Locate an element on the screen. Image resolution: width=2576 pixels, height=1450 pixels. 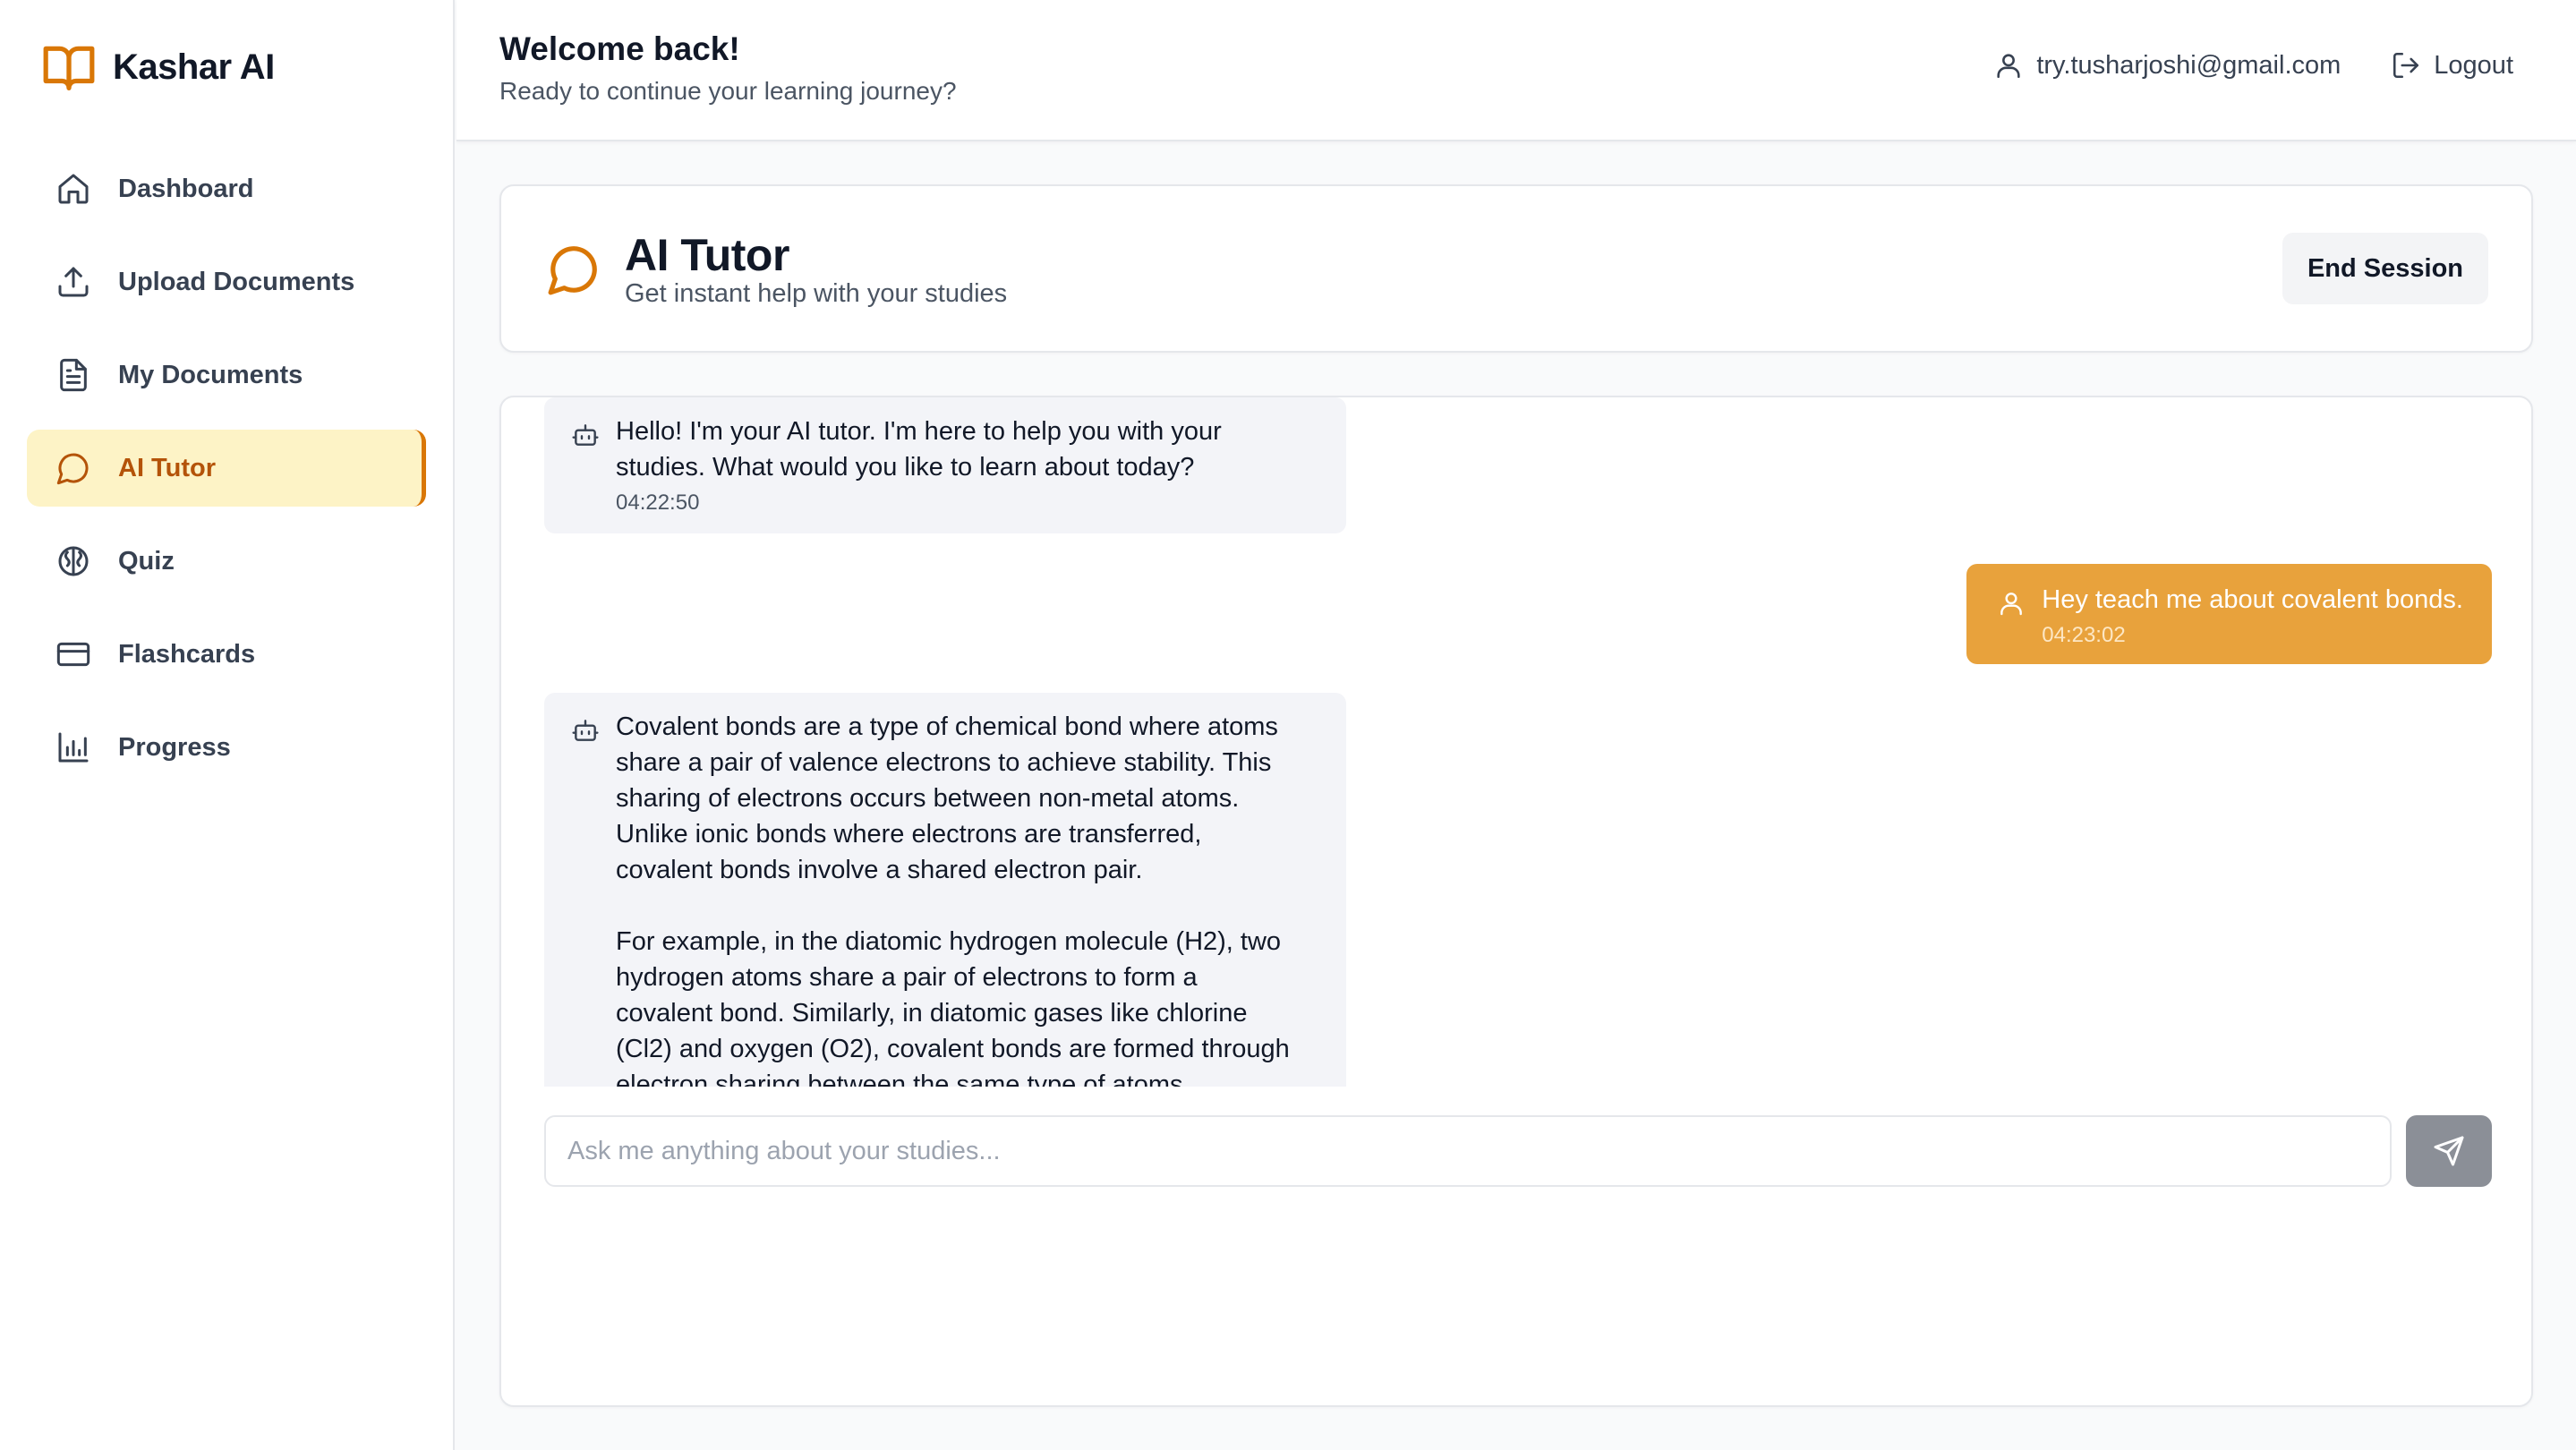
chat-input is located at coordinates (1468, 1151).